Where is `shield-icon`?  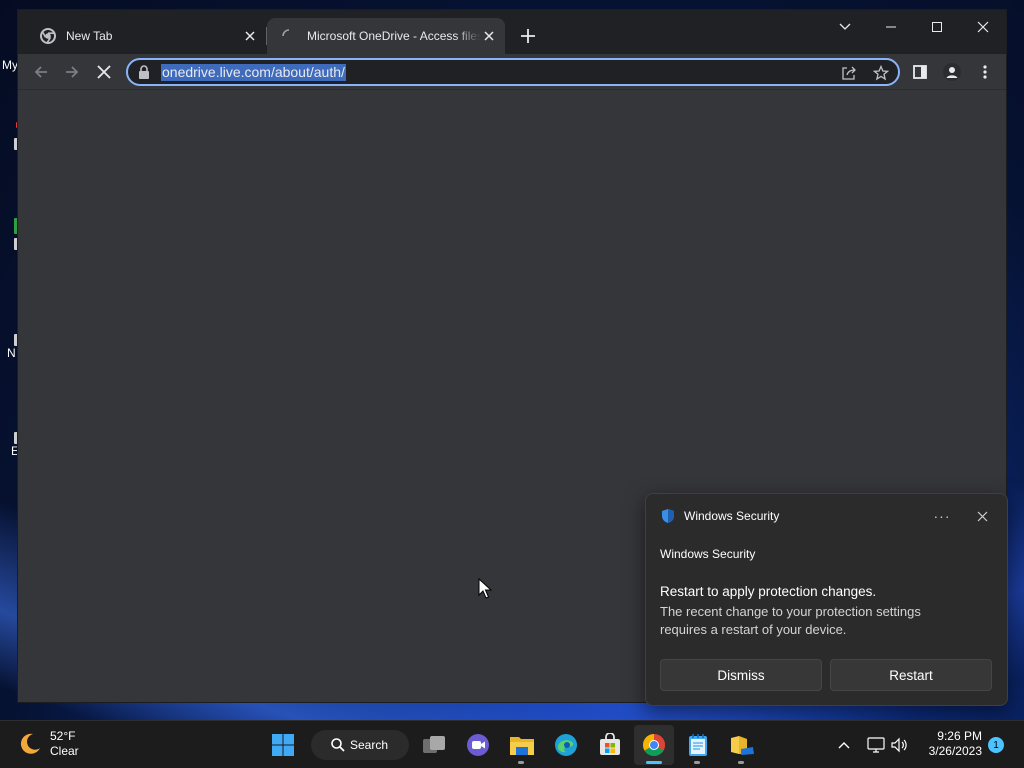
shield-icon is located at coordinates (668, 517).